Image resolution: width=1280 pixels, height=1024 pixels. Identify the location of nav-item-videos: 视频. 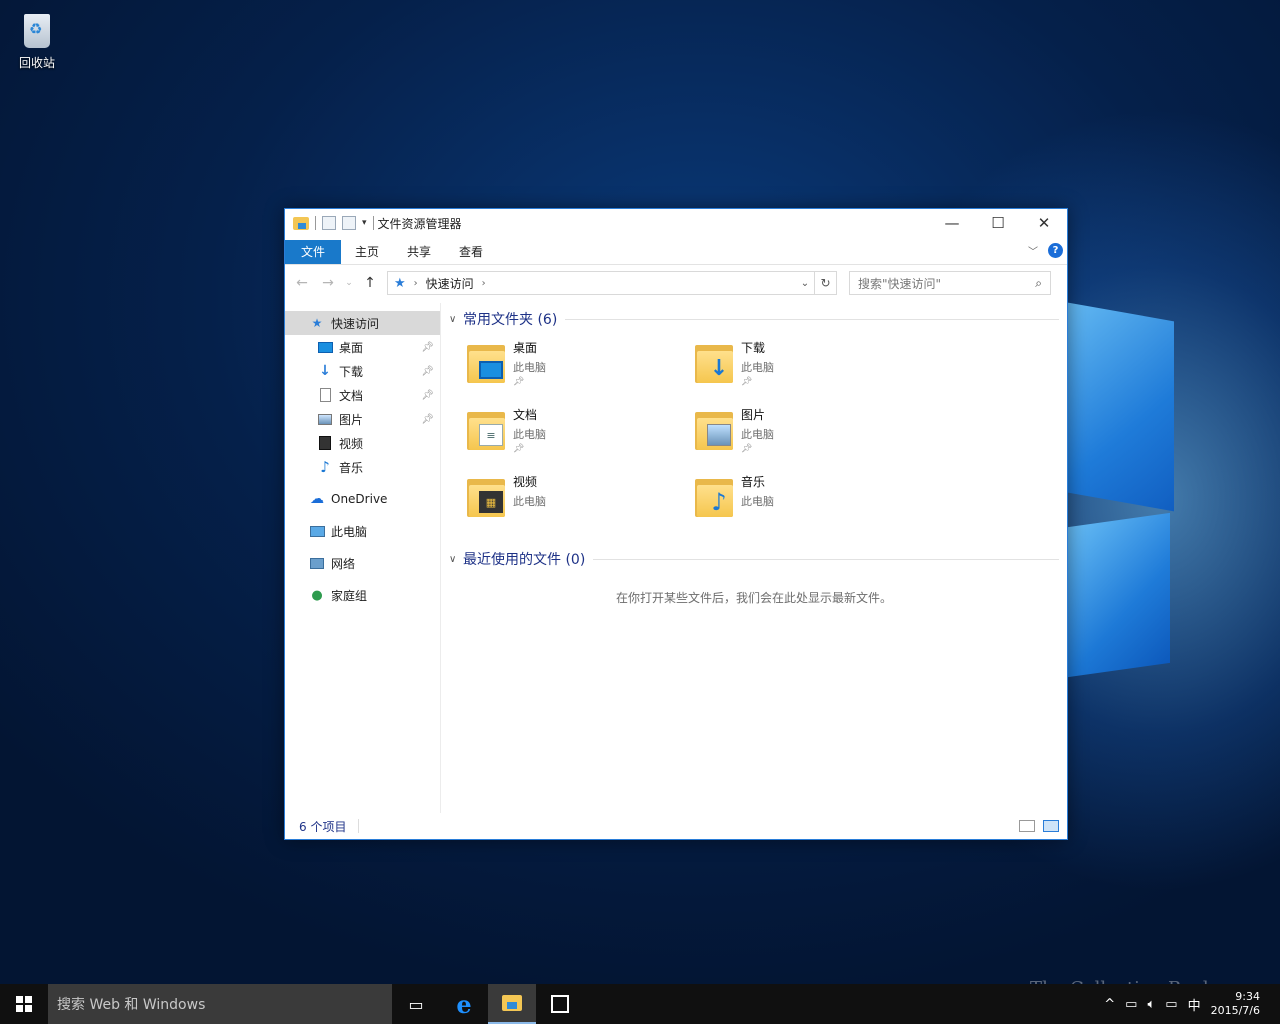
(362, 443).